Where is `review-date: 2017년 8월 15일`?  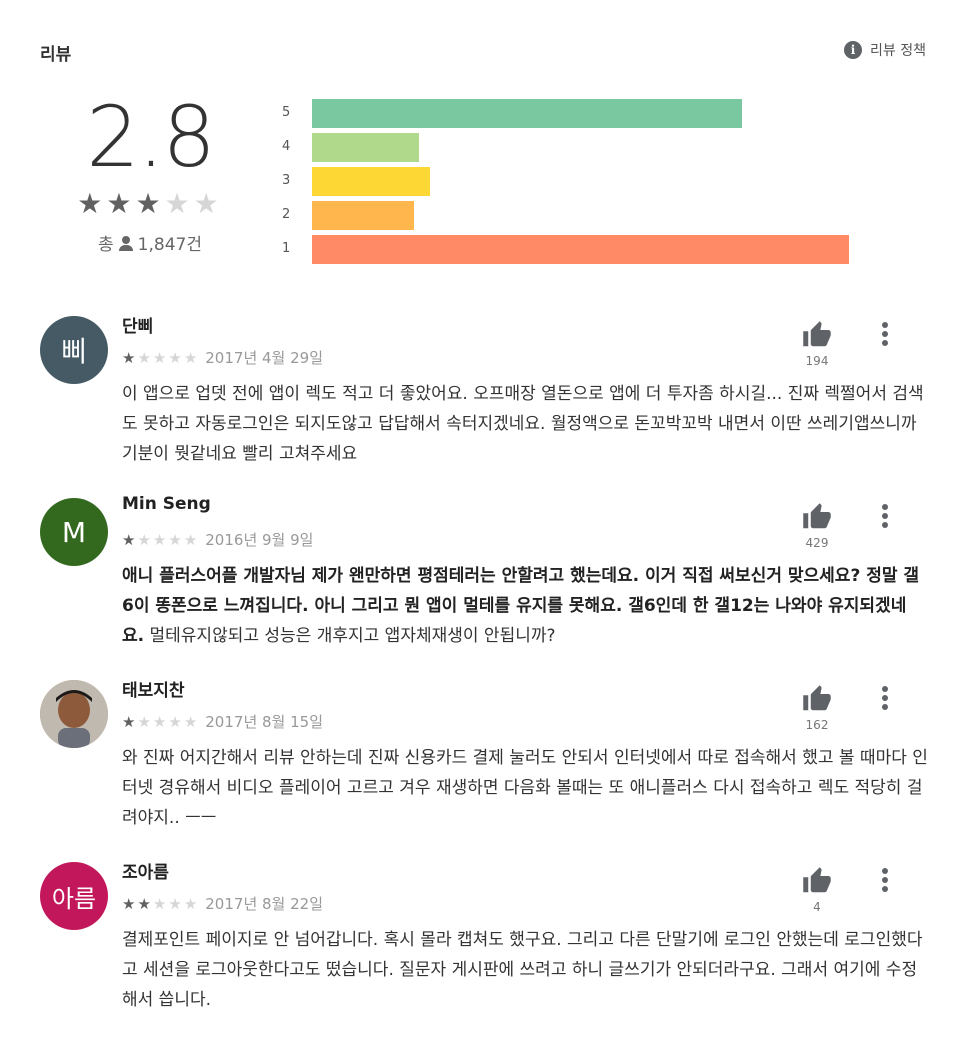
review-date: 2017년 8월 15일 is located at coordinates (264, 722).